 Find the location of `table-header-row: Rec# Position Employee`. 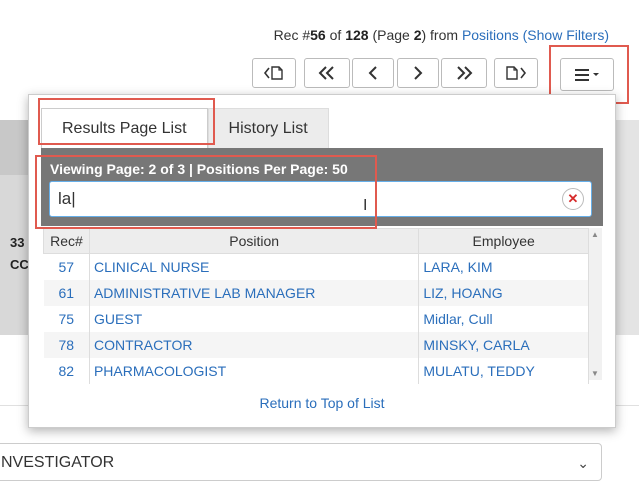

table-header-row: Rec# Position Employee is located at coordinates (316, 241).